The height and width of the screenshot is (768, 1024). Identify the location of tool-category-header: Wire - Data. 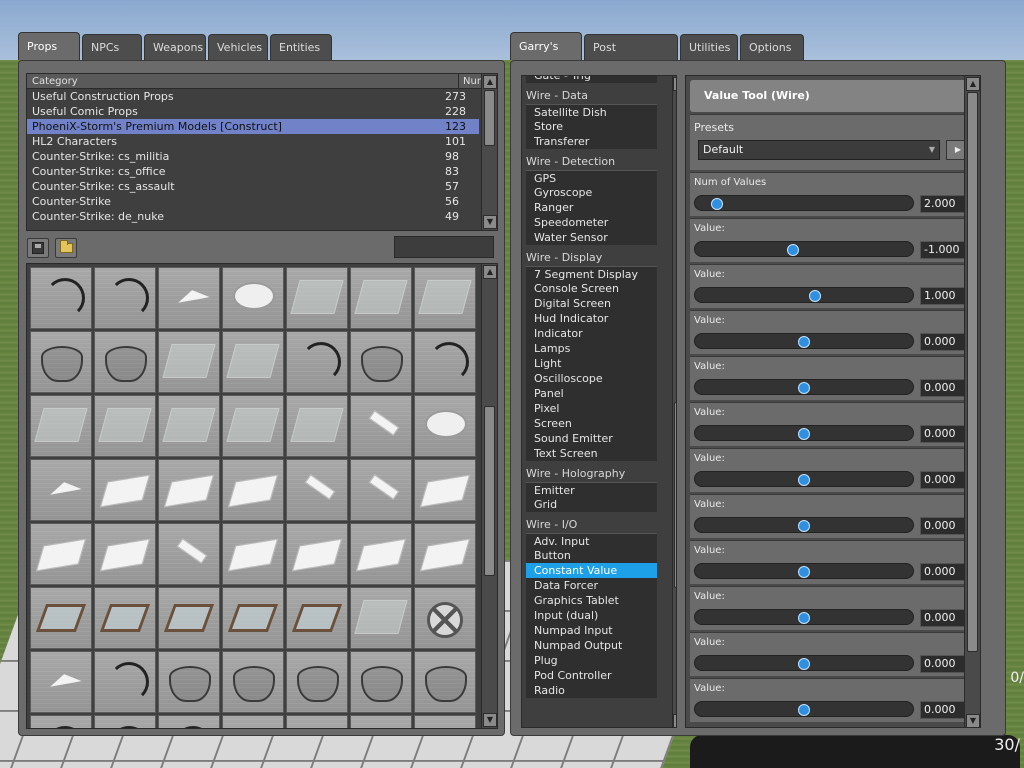
(591, 96).